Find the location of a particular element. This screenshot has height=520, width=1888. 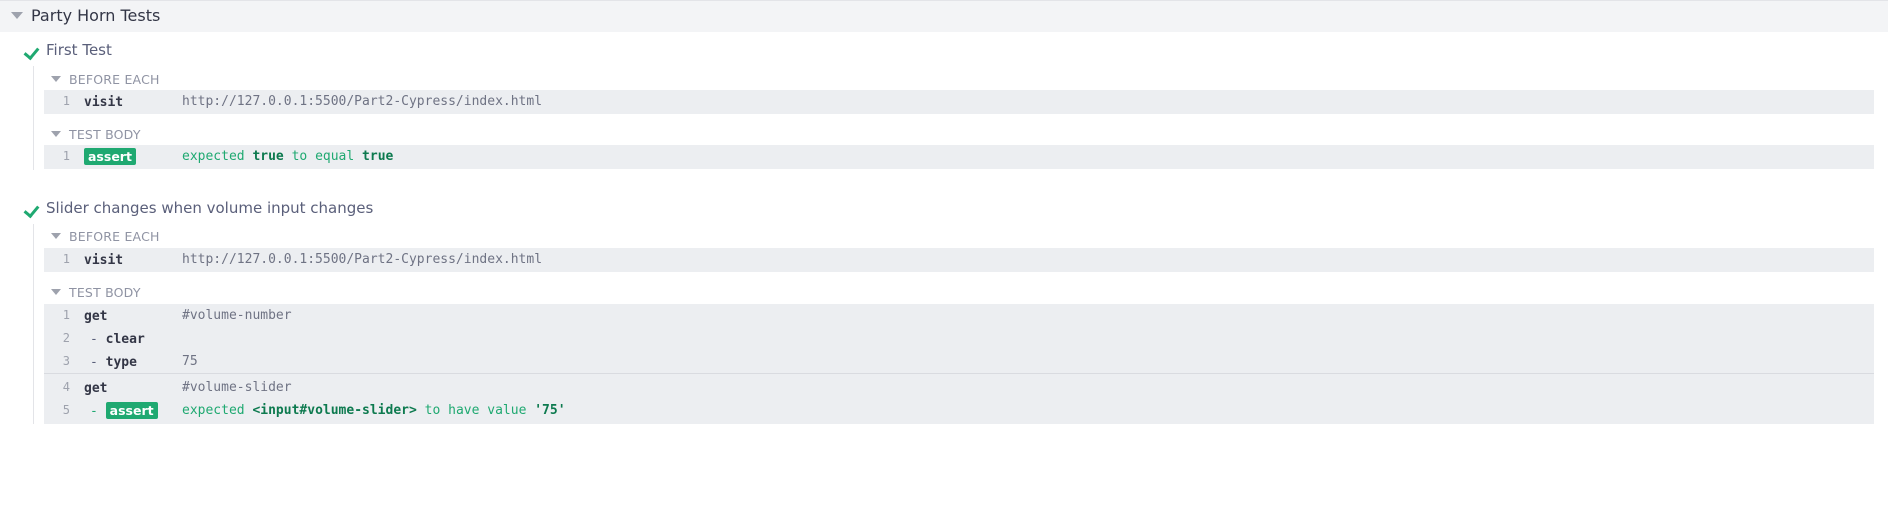

suite-title: Party Horn Tests is located at coordinates (96, 15).